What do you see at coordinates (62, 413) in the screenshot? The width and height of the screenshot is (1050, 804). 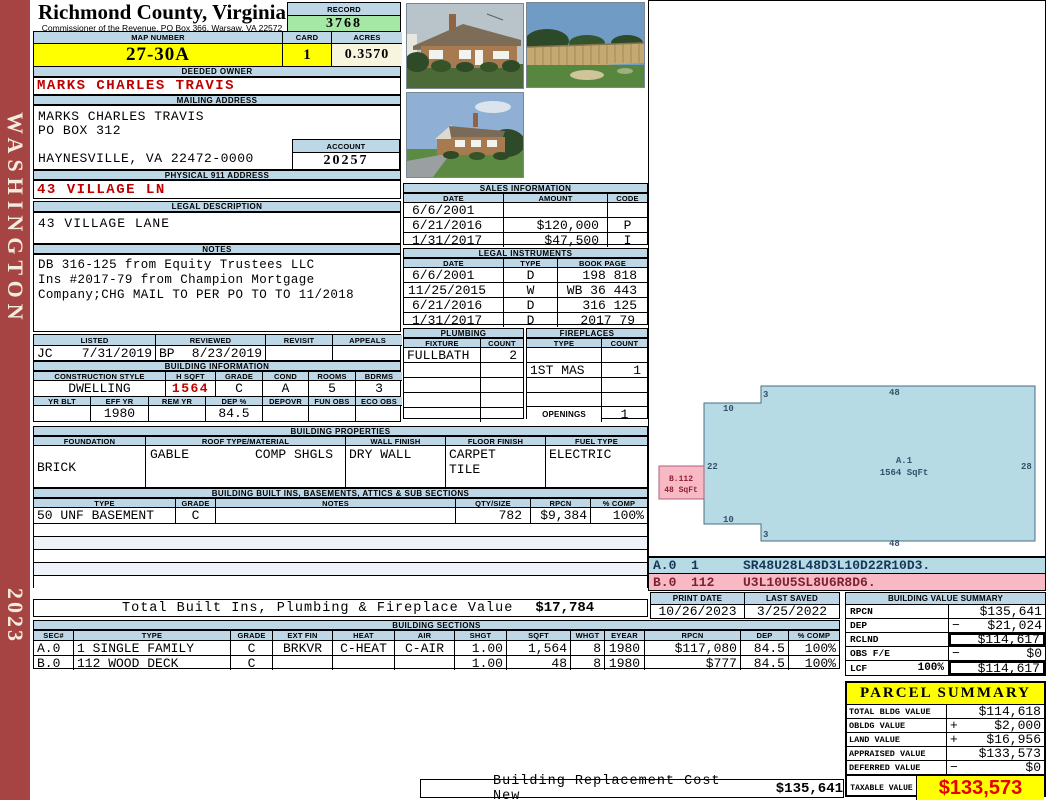 I see `yrblt-value` at bounding box center [62, 413].